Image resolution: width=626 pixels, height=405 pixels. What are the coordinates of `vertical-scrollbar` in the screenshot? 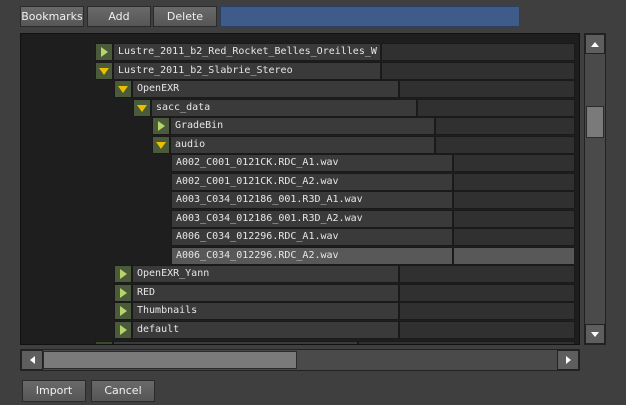 It's located at (595, 189).